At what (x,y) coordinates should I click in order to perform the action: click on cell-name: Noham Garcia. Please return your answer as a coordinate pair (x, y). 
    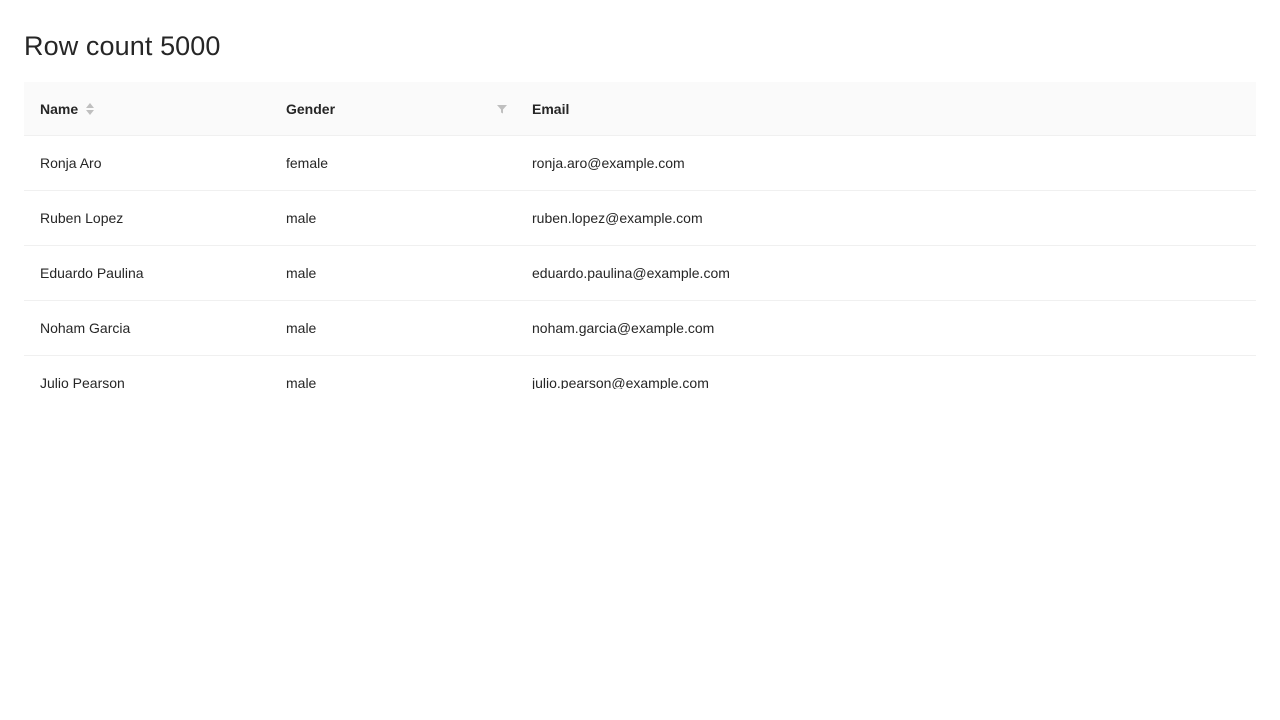
    Looking at the image, I should click on (85, 328).